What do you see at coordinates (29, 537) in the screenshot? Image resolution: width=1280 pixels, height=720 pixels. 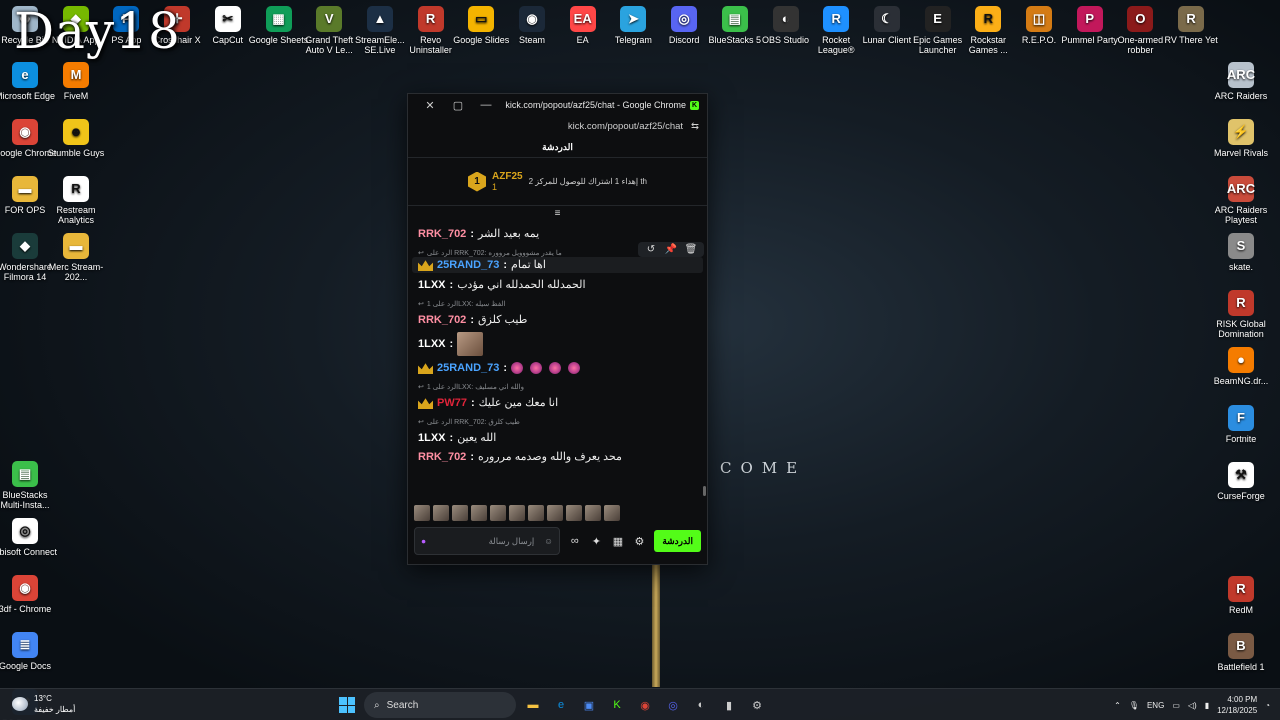 I see `desktop-icon-ubisoft-connect: ◎ Ubisoft Connect` at bounding box center [29, 537].